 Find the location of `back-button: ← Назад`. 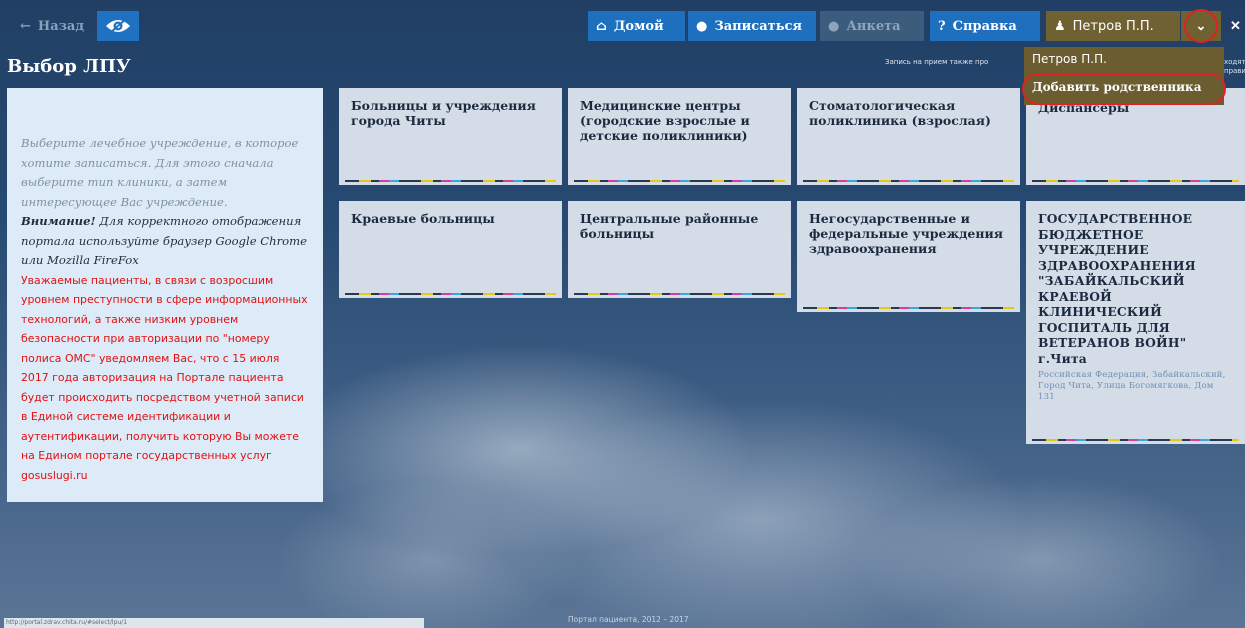

back-button: ← Назад is located at coordinates (52, 26).